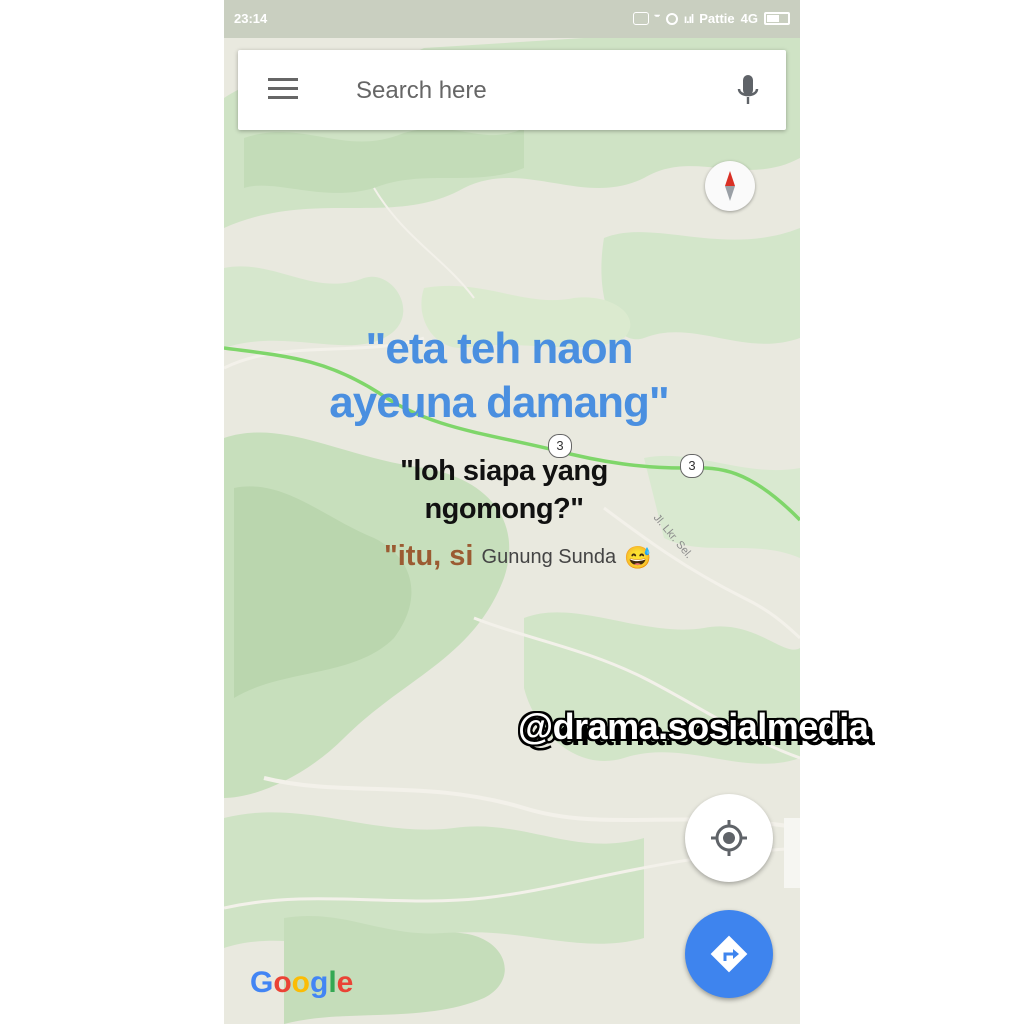 This screenshot has height=1024, width=1024. Describe the element at coordinates (429, 556) in the screenshot. I see `overlay-prefix: "itu, si` at that location.